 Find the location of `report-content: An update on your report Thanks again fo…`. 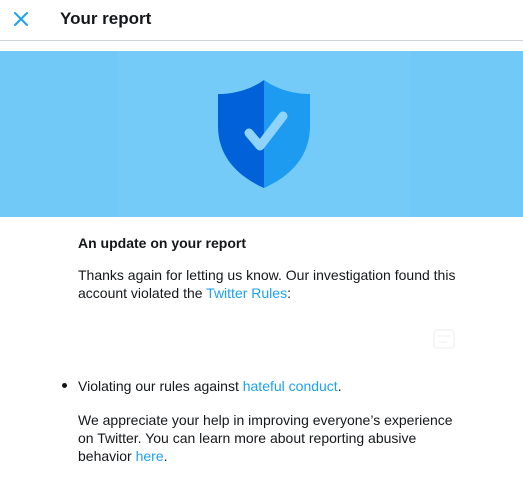

report-content: An update on your report Thanks again fo… is located at coordinates (268, 268).